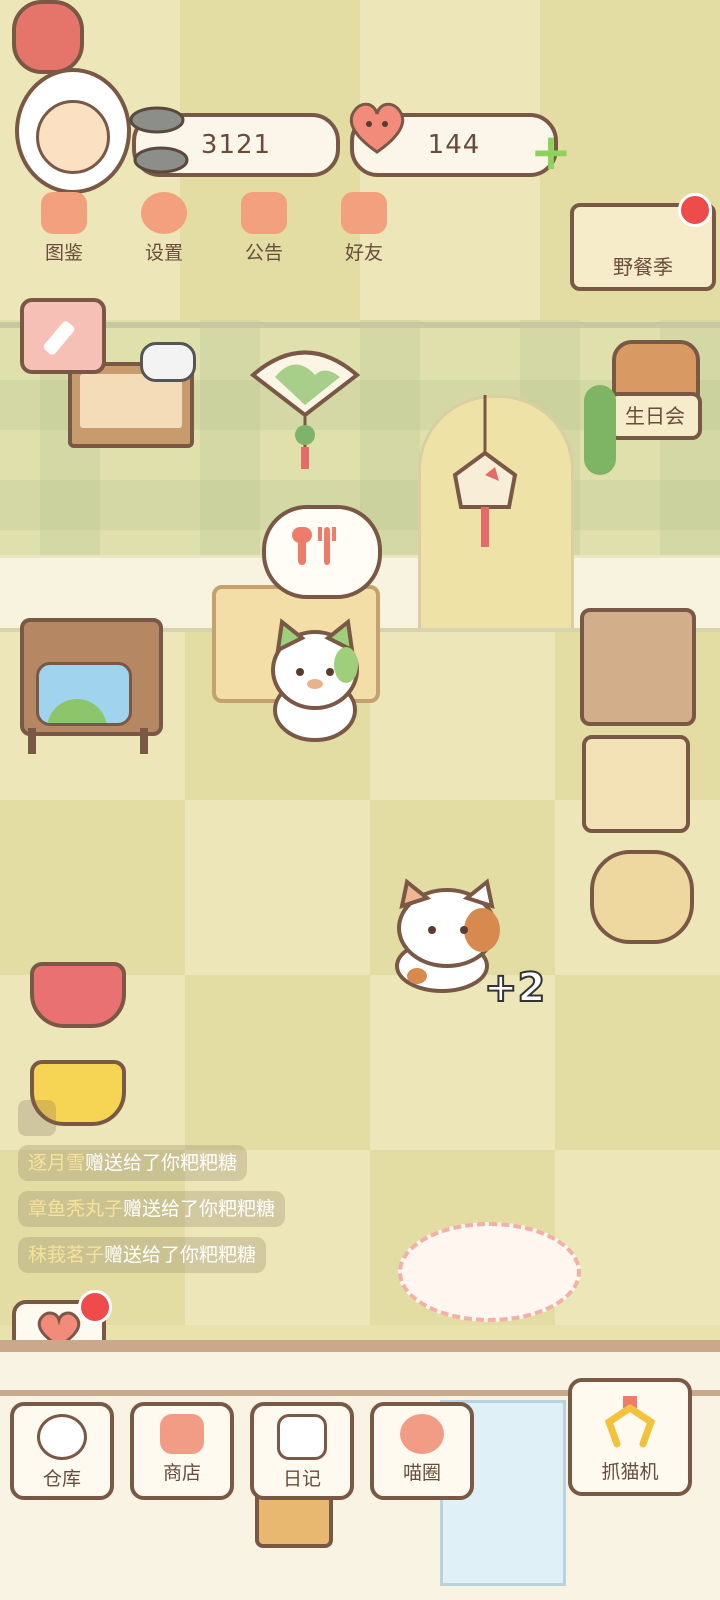 The image size is (720, 1600). Describe the element at coordinates (454, 145) in the screenshot. I see `heart-count: 144` at that location.